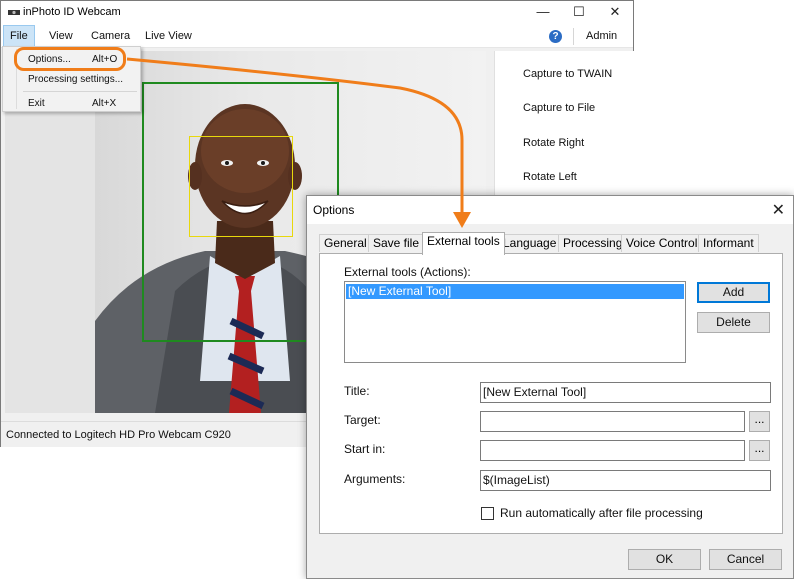 Image resolution: width=794 pixels, height=579 pixels. What do you see at coordinates (612, 450) in the screenshot?
I see `start-in-field` at bounding box center [612, 450].